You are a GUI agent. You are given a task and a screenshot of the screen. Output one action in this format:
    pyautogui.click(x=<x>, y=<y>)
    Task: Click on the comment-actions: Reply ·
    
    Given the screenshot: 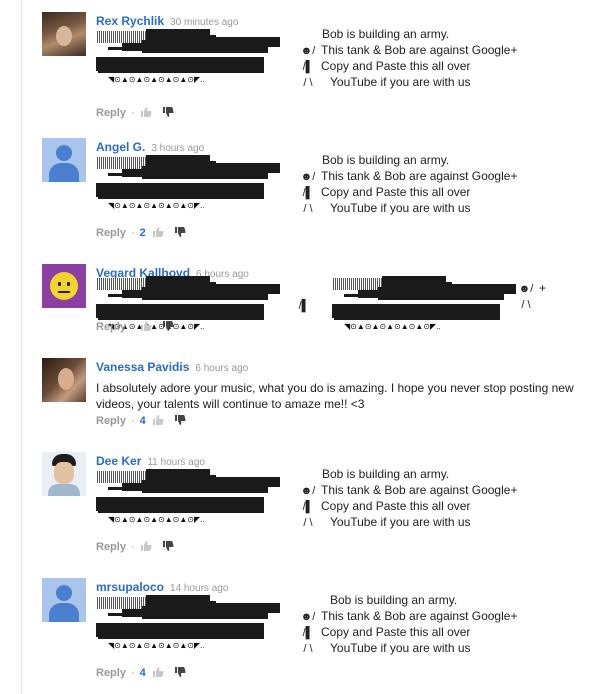 What is the action you would take?
    pyautogui.click(x=135, y=112)
    